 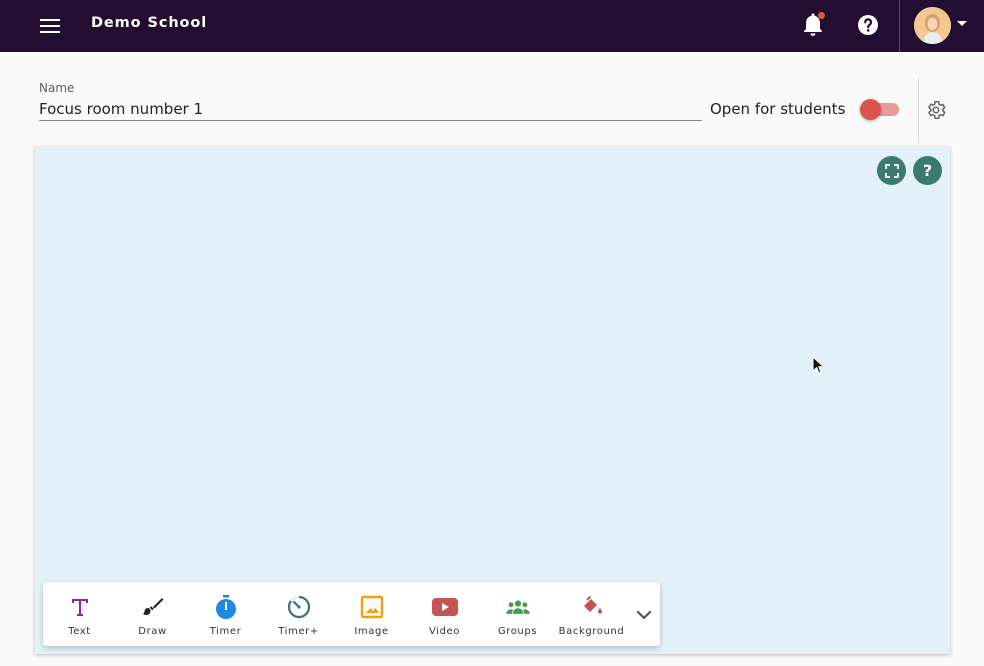 I want to click on menu-button, so click(x=50, y=26).